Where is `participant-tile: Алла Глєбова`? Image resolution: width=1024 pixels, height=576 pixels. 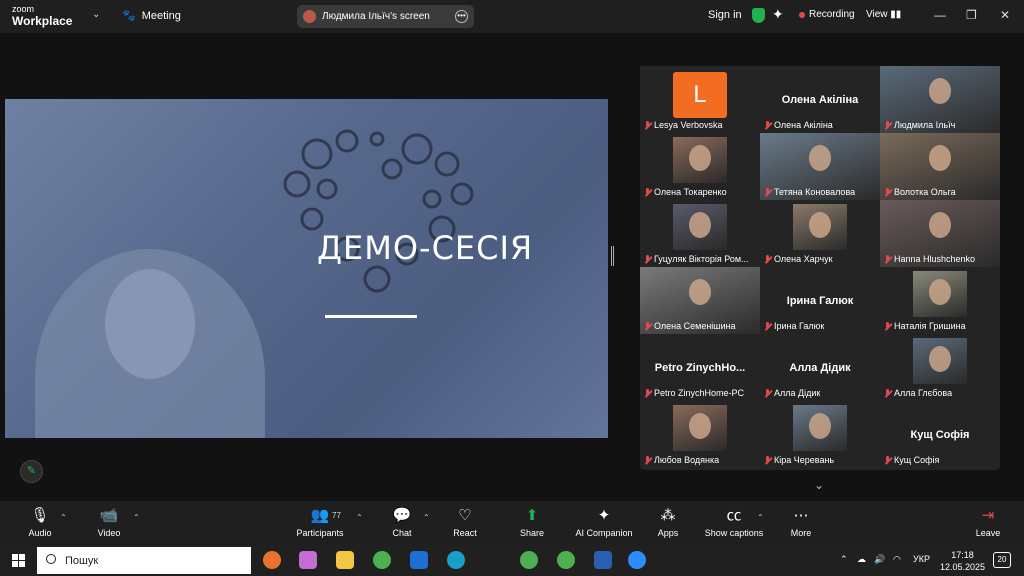
participant-tile: Алла Глєбова is located at coordinates (940, 367).